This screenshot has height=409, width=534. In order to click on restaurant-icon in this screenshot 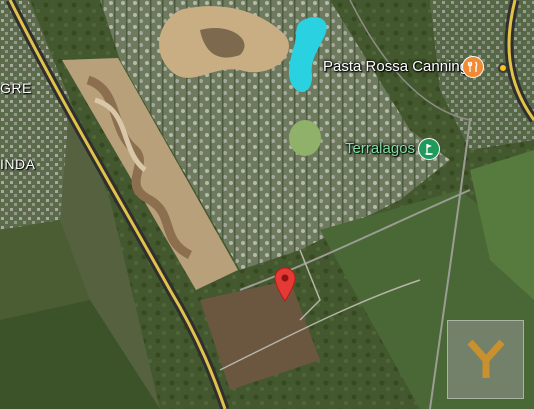, I will do `click(473, 67)`.